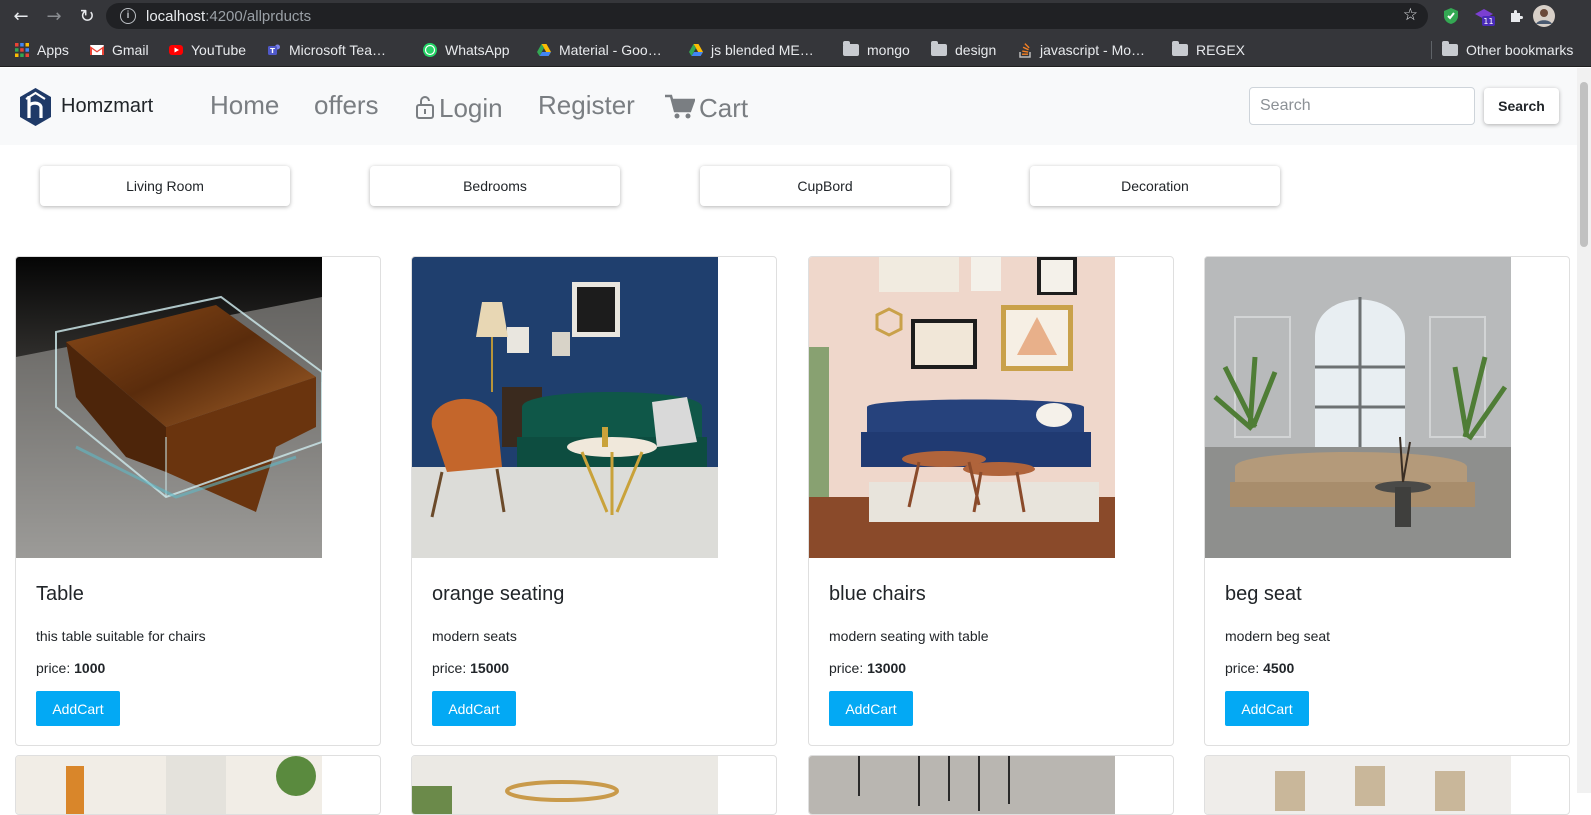  What do you see at coordinates (1410, 15) in the screenshot?
I see `bookmark-star-icon: ☆` at bounding box center [1410, 15].